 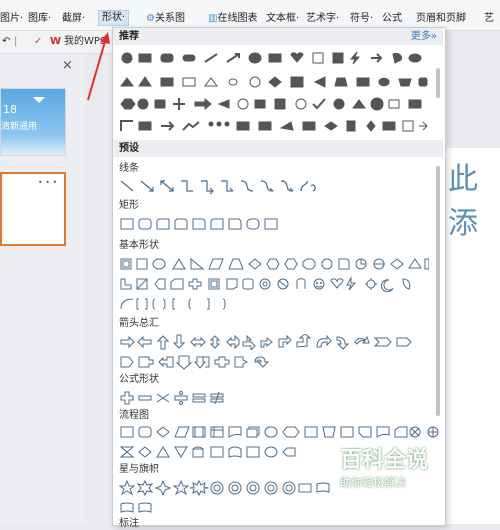 What do you see at coordinates (38, 42) in the screenshot?
I see `brush-icon: ✓` at bounding box center [38, 42].